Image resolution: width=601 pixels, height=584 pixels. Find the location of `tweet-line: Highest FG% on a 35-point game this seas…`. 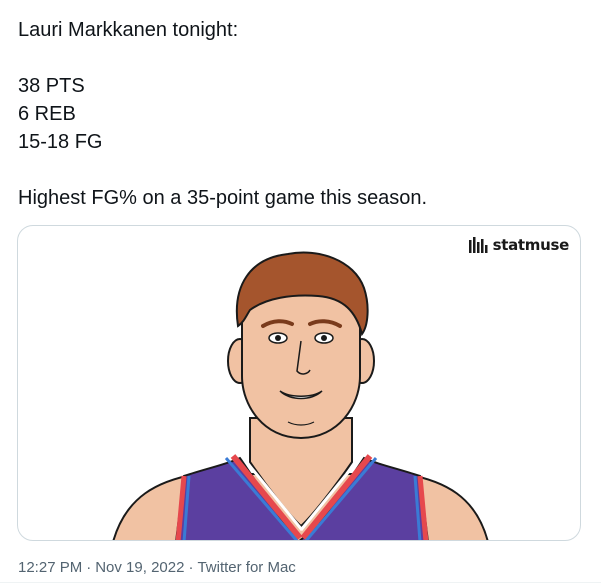

tweet-line: Highest FG% on a 35-point game this seas… is located at coordinates (223, 198).